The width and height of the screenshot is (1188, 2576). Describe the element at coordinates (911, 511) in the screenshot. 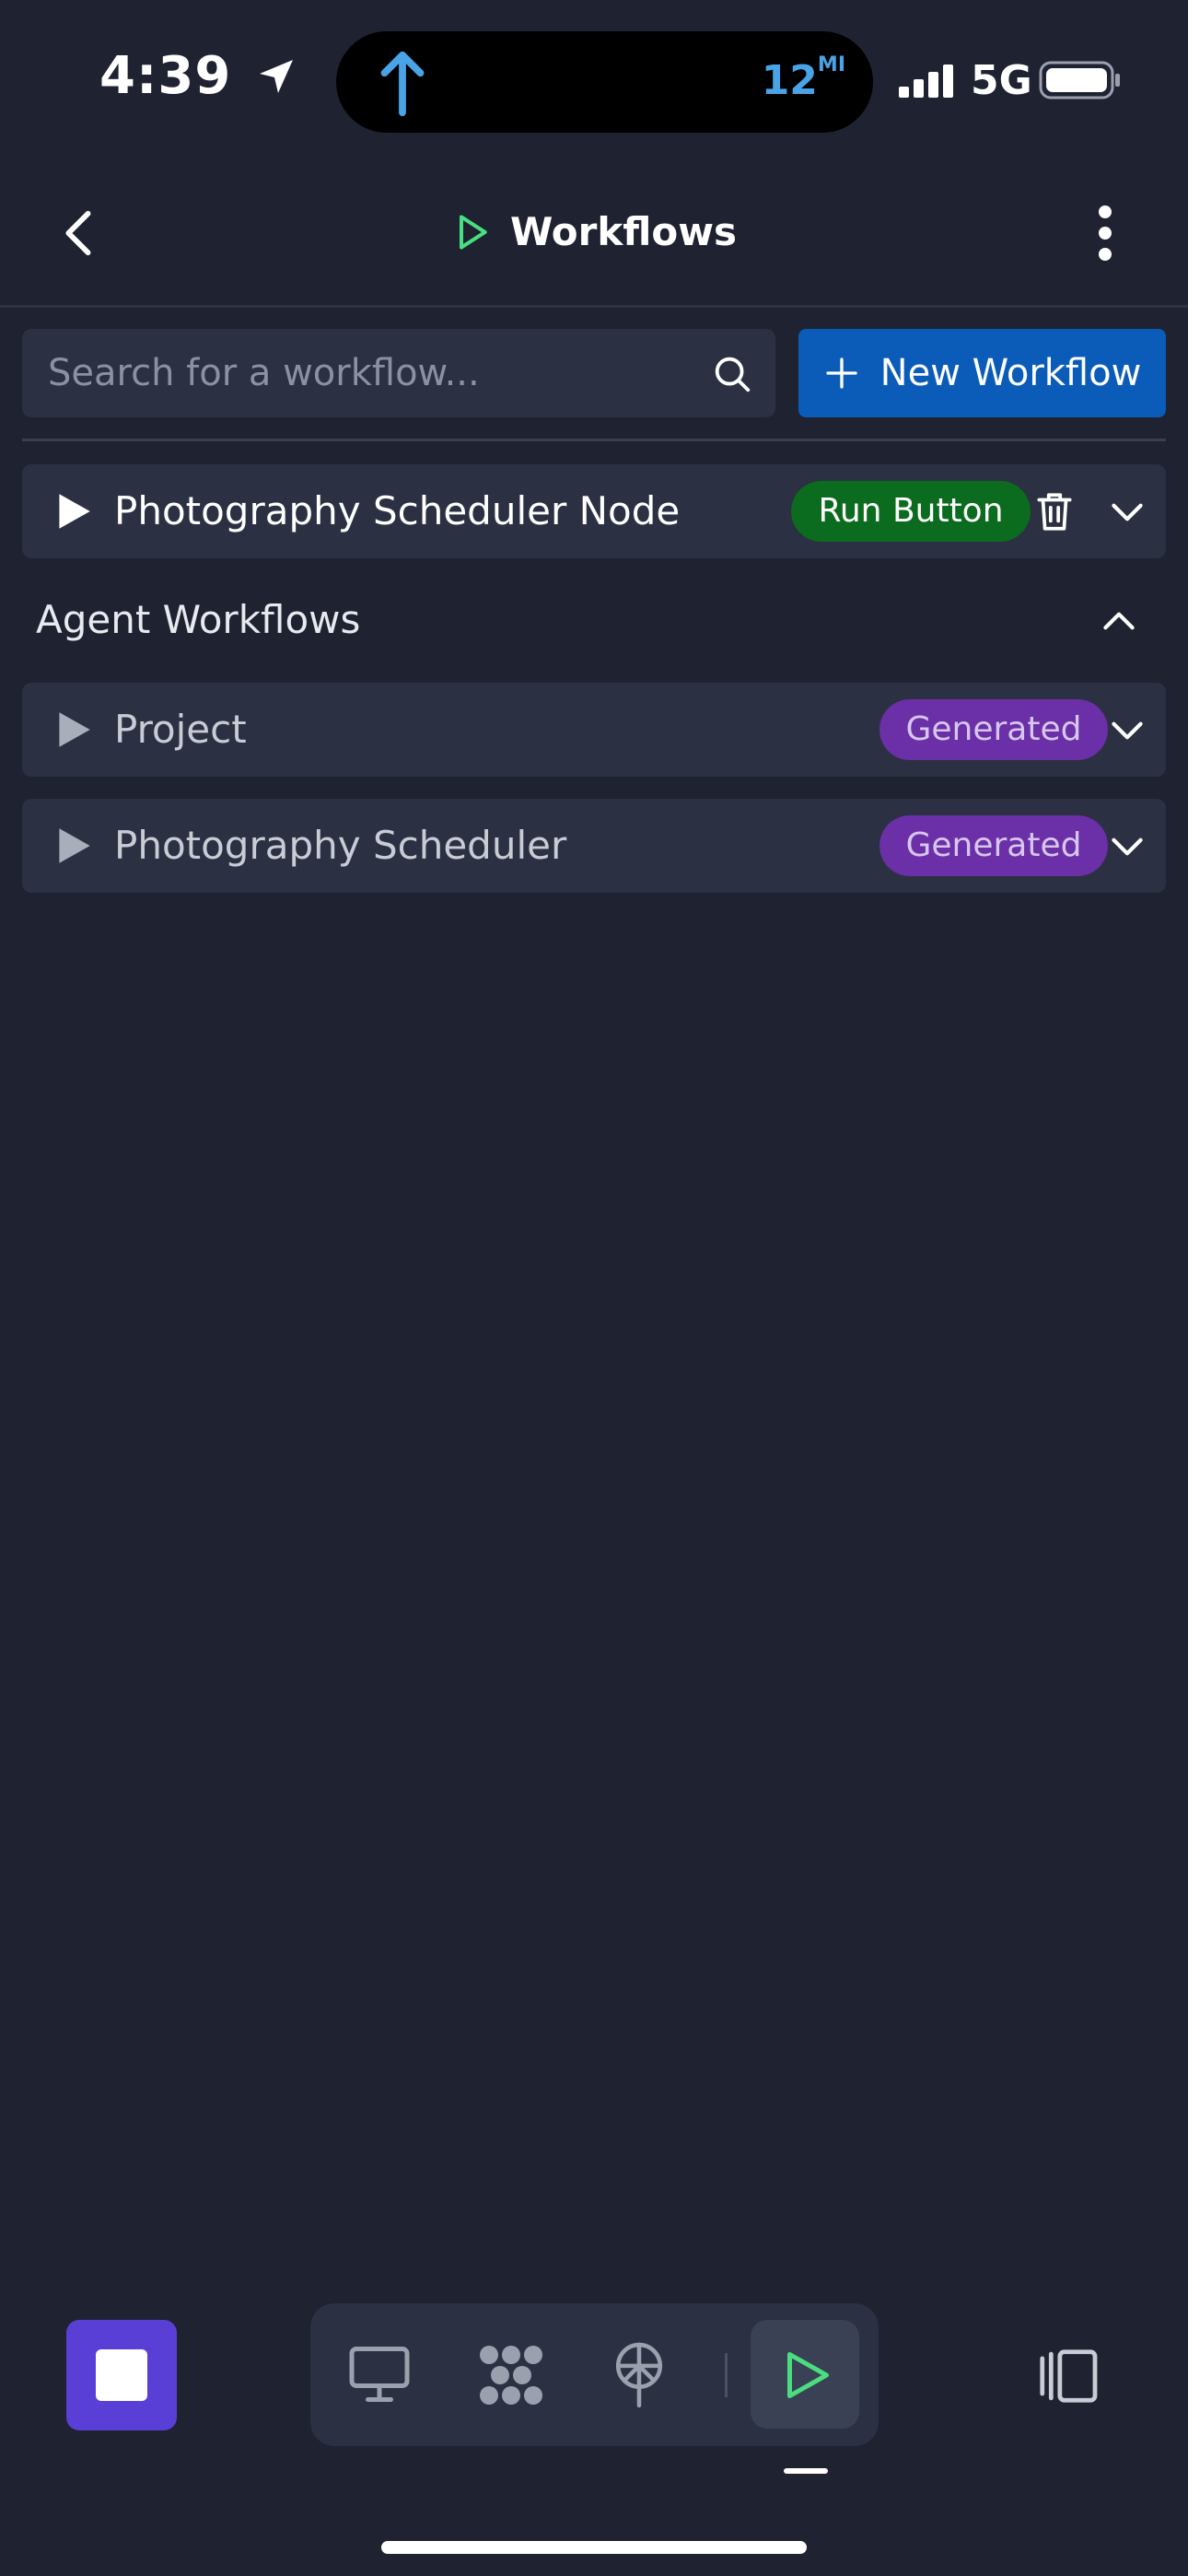

I see `run-button-badge: Run Button` at that location.